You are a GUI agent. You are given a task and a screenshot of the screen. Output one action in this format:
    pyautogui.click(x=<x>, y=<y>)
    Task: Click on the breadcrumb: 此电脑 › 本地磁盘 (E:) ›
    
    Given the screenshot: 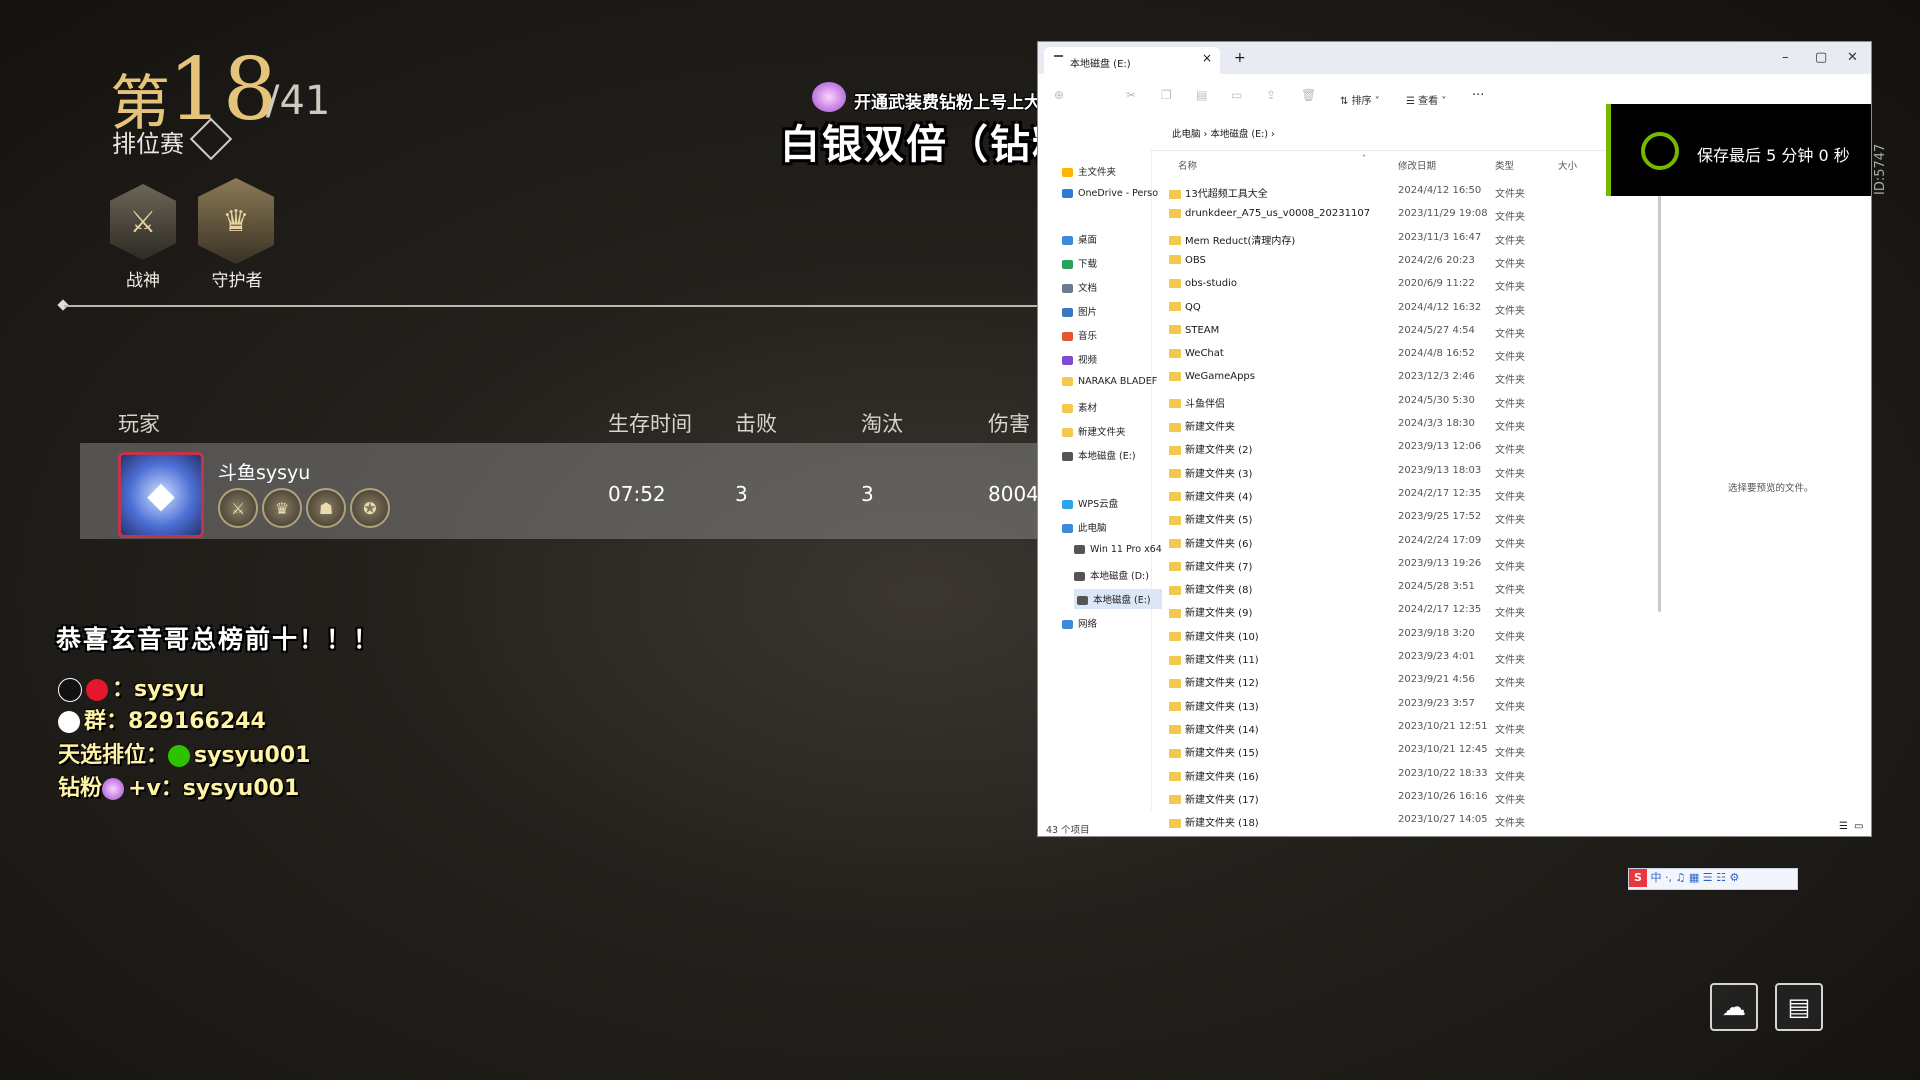 What is the action you would take?
    pyautogui.click(x=1223, y=133)
    